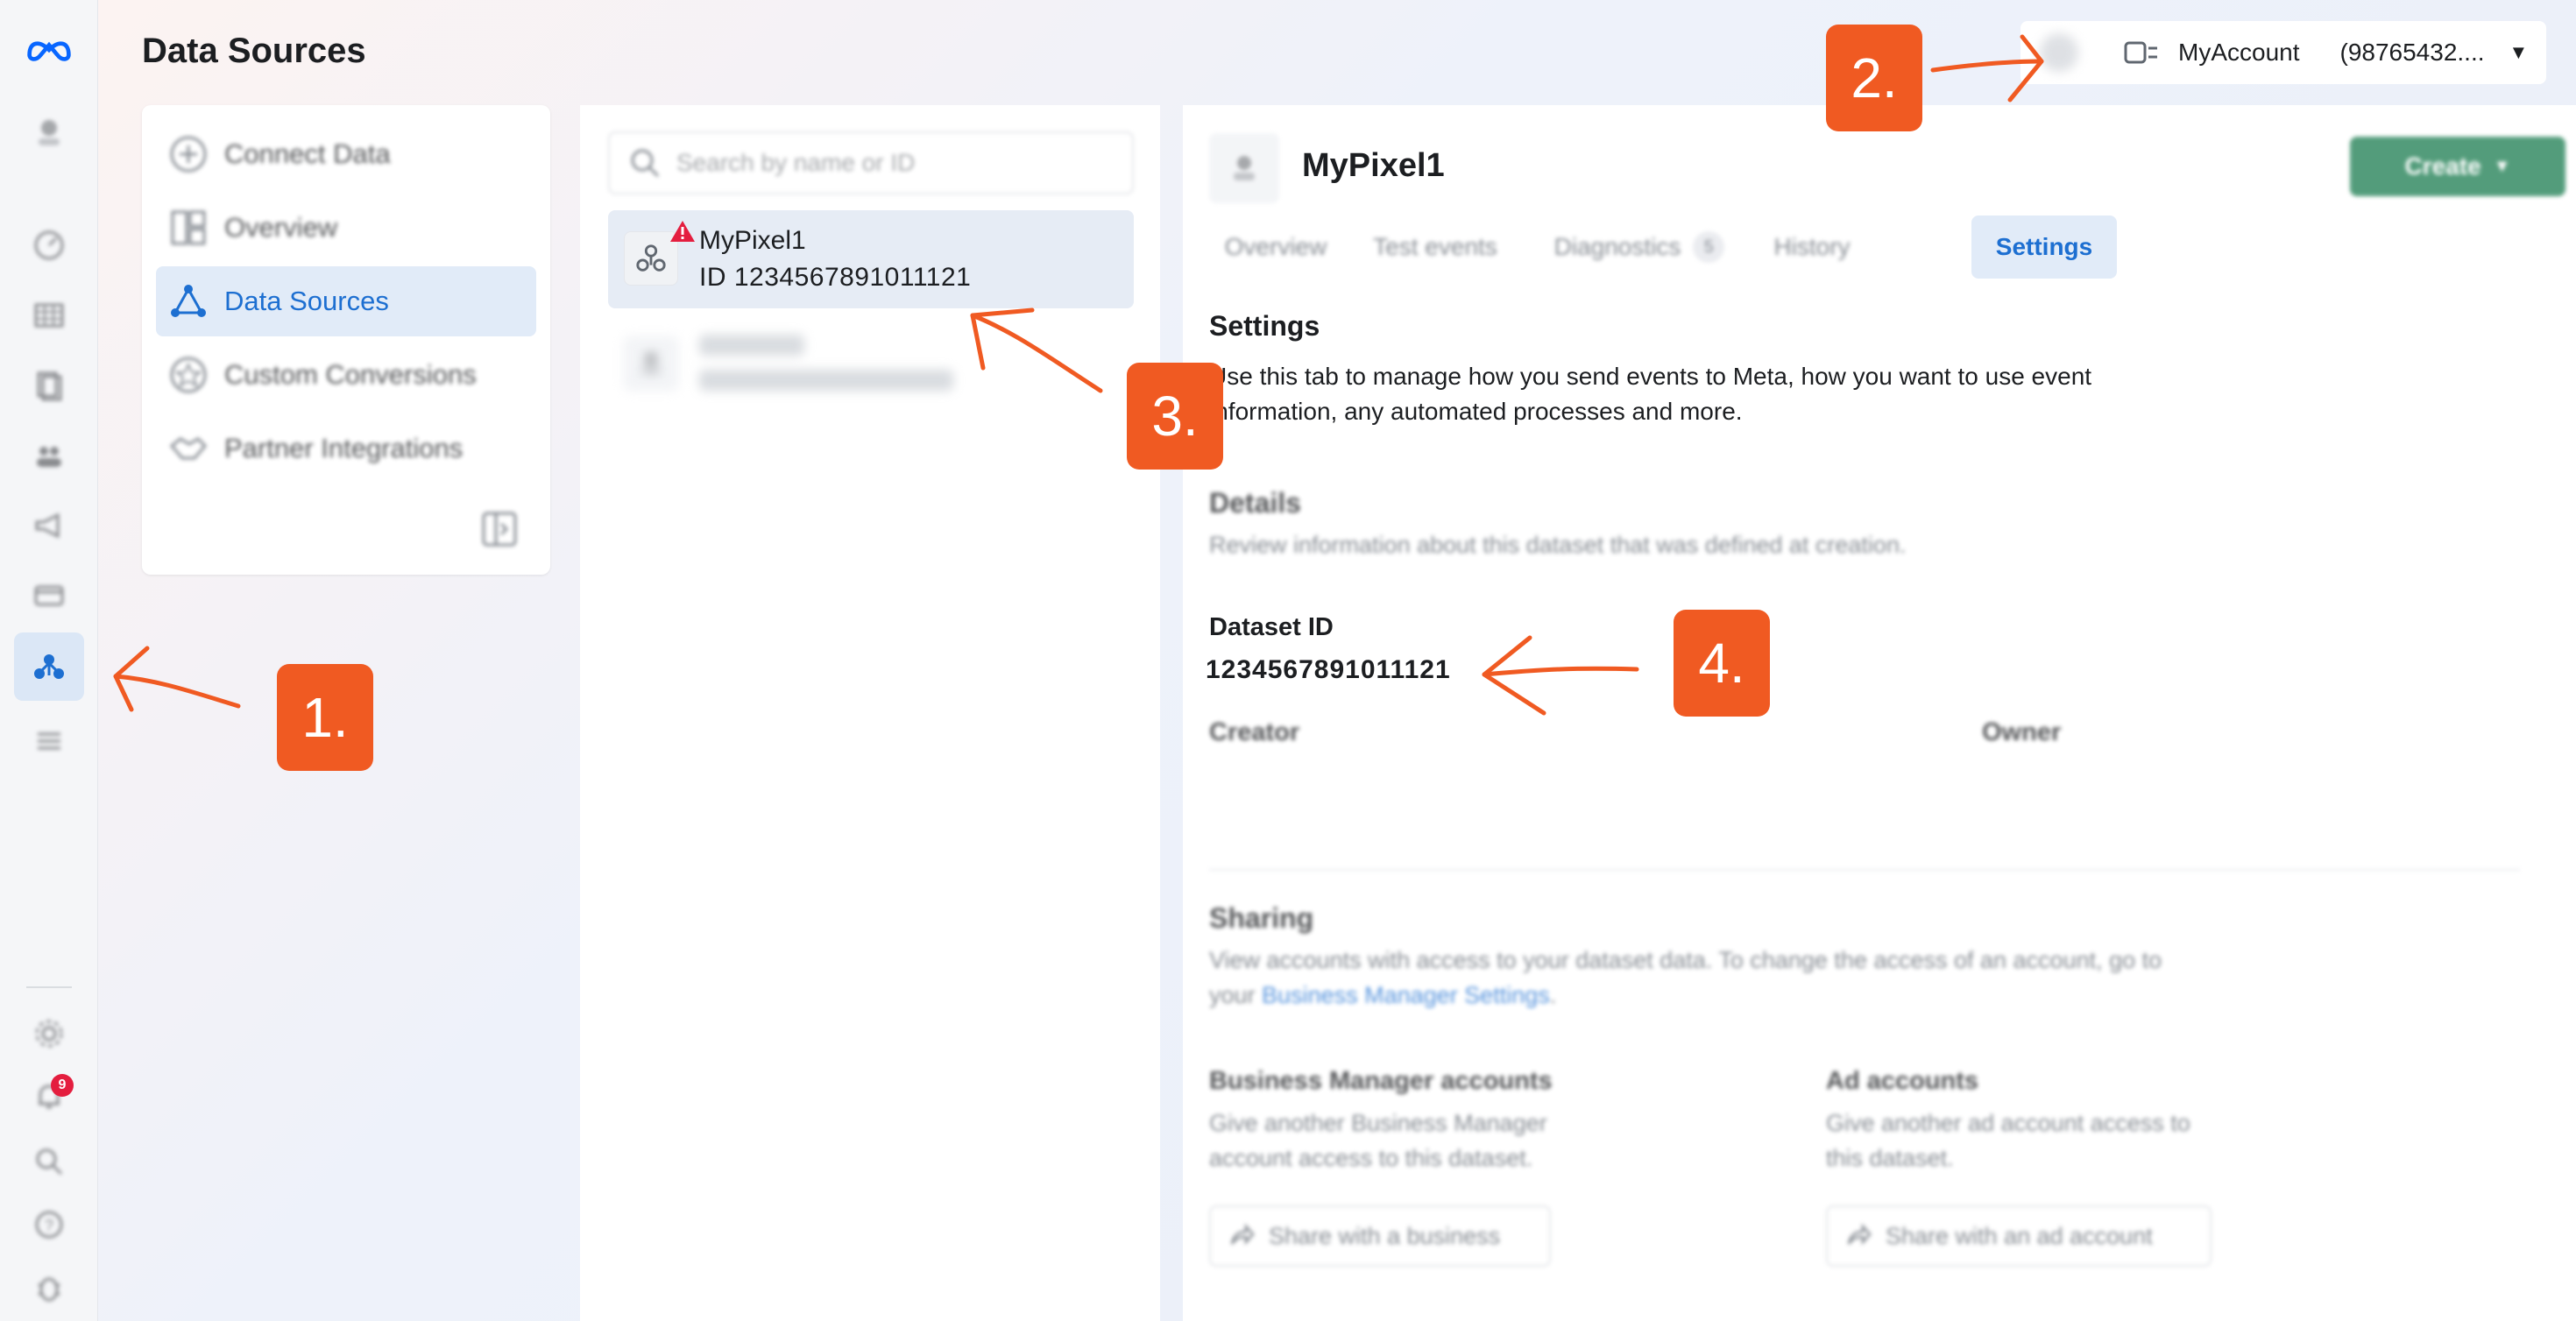 The height and width of the screenshot is (1321, 2576). Describe the element at coordinates (1261, 918) in the screenshot. I see `sharing-heading: Sharing` at that location.